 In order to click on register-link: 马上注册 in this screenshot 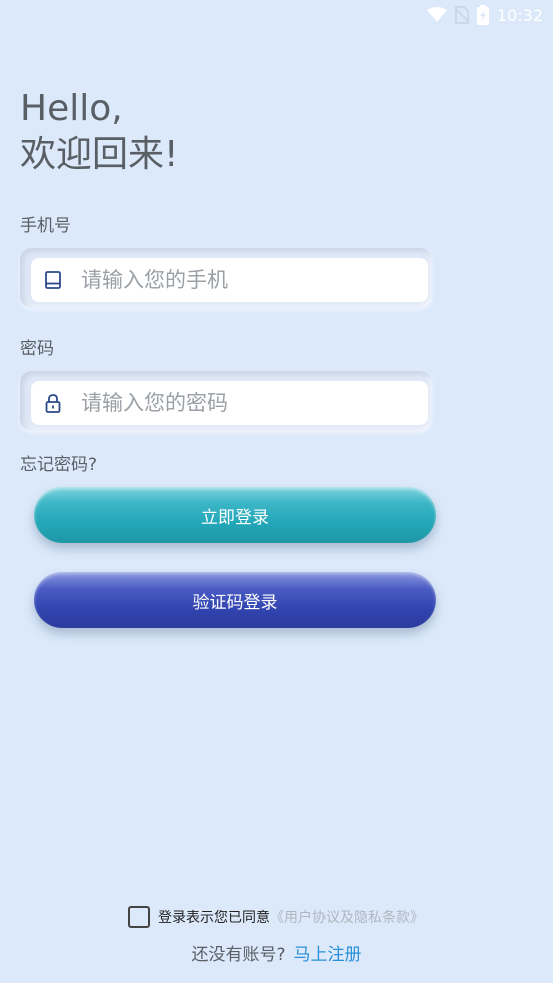, I will do `click(328, 955)`.